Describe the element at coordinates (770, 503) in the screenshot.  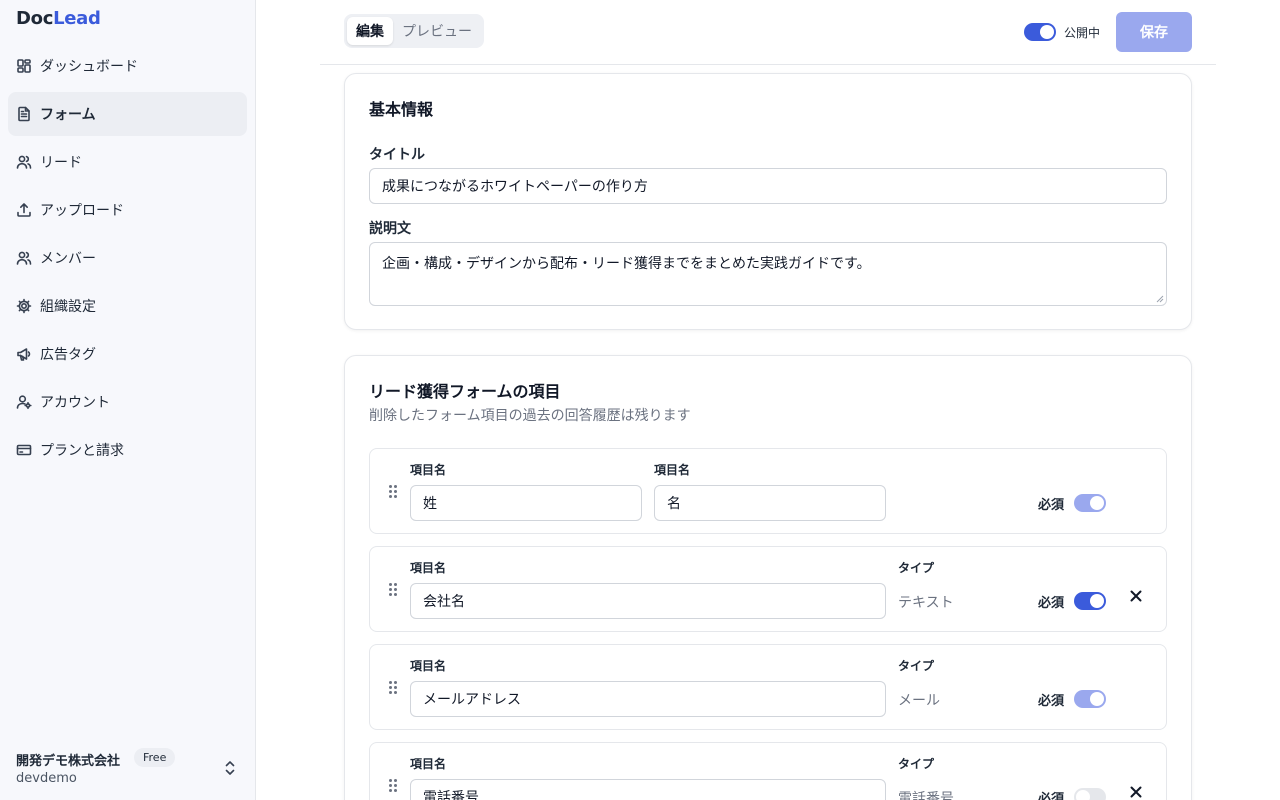
I see `first-name-input: 名` at that location.